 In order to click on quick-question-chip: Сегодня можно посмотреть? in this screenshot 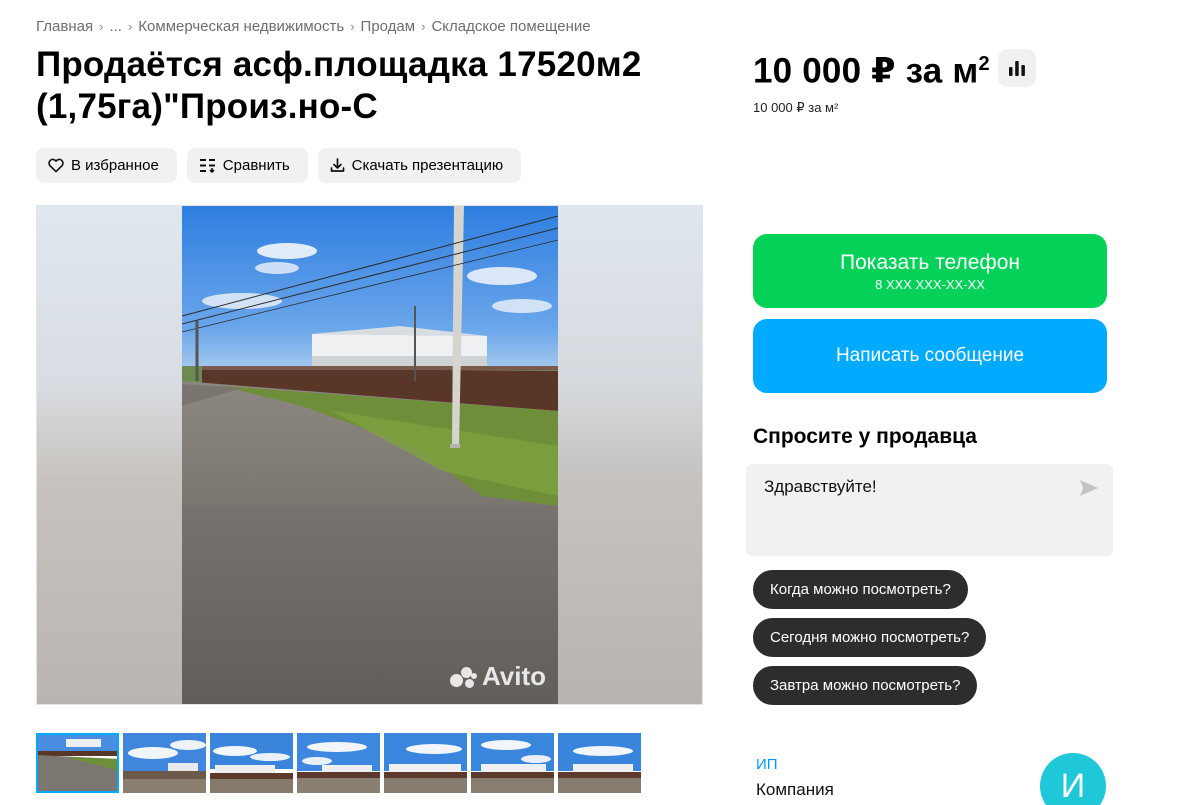, I will do `click(870, 637)`.